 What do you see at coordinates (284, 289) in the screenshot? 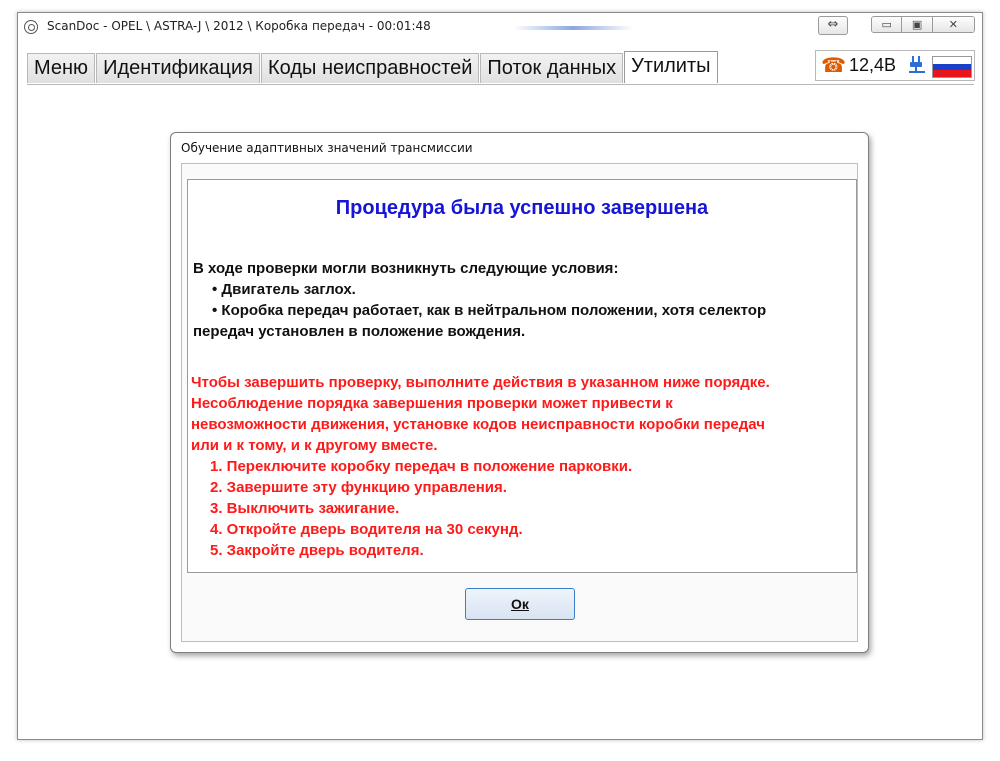
I see `condition-item: • Двигатель заглох.` at bounding box center [284, 289].